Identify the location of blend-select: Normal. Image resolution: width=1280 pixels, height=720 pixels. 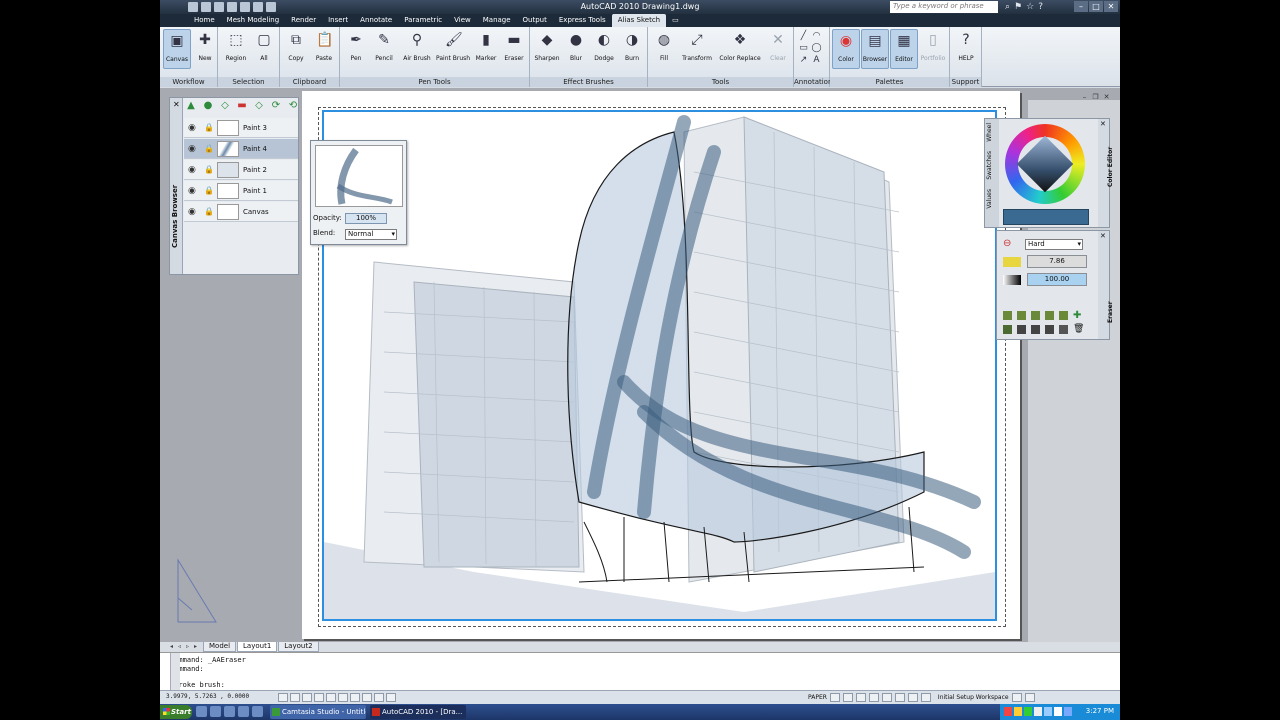
(371, 234).